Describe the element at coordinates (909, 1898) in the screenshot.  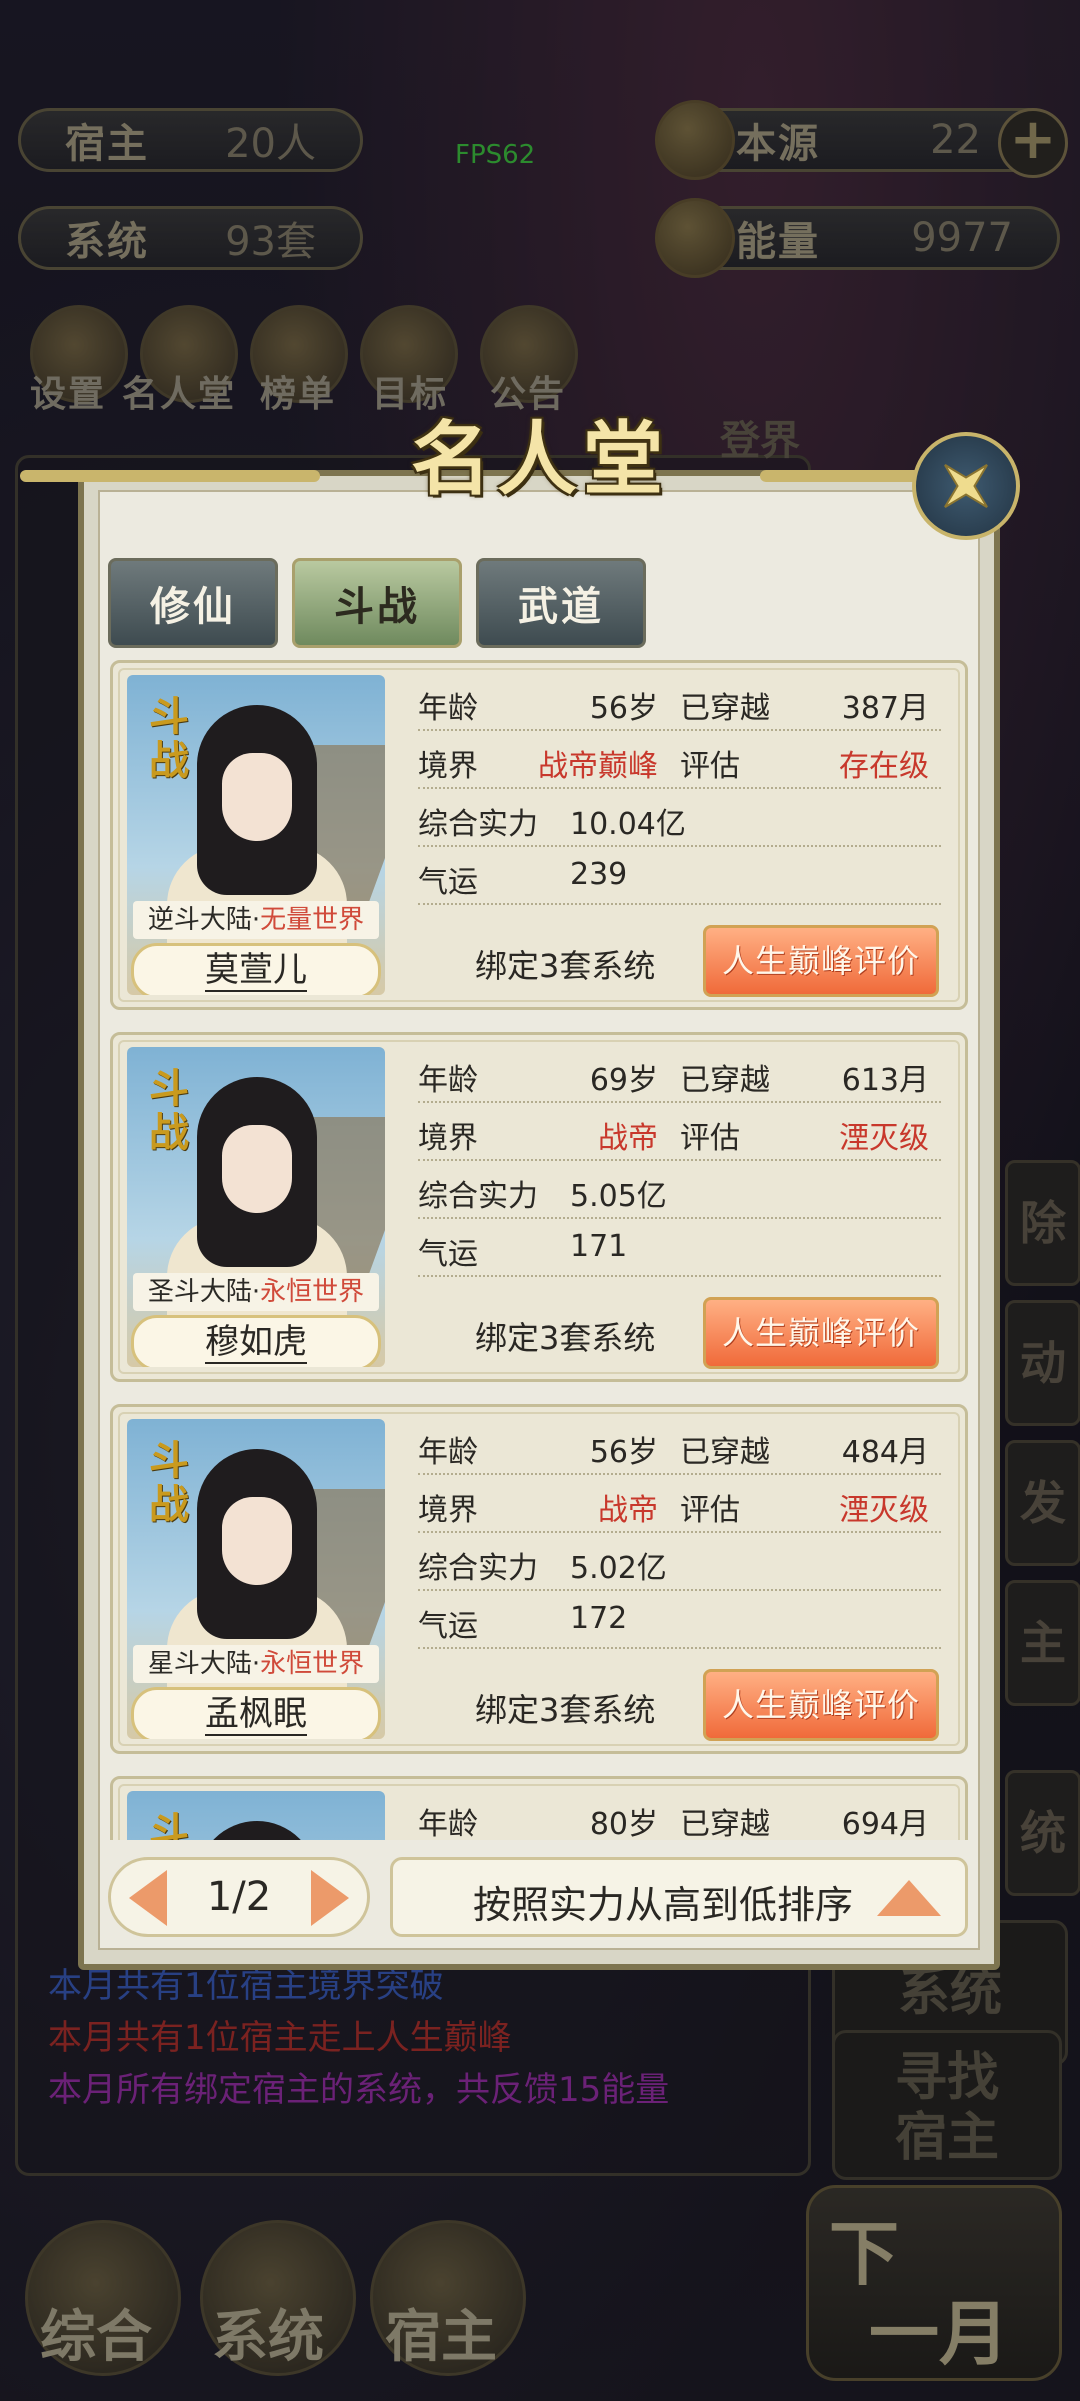
I see `sort-up-arrow-icon` at that location.